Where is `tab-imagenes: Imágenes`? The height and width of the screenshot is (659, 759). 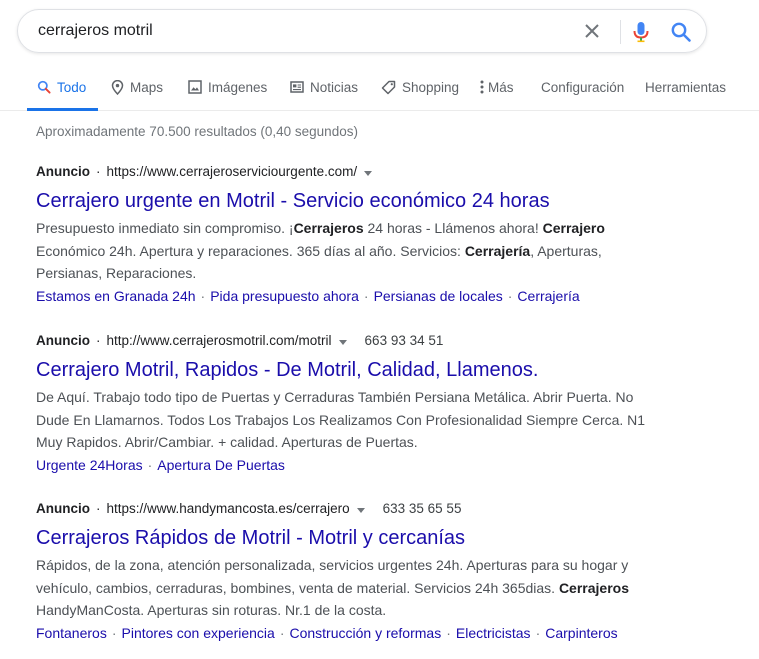 tab-imagenes: Imágenes is located at coordinates (227, 87).